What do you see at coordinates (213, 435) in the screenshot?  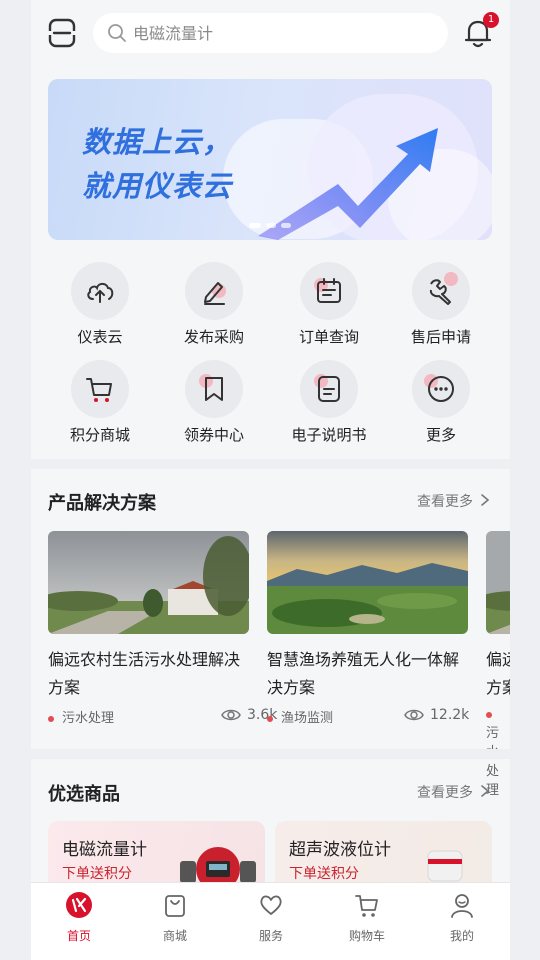 I see `menu-label: 领券中心` at bounding box center [213, 435].